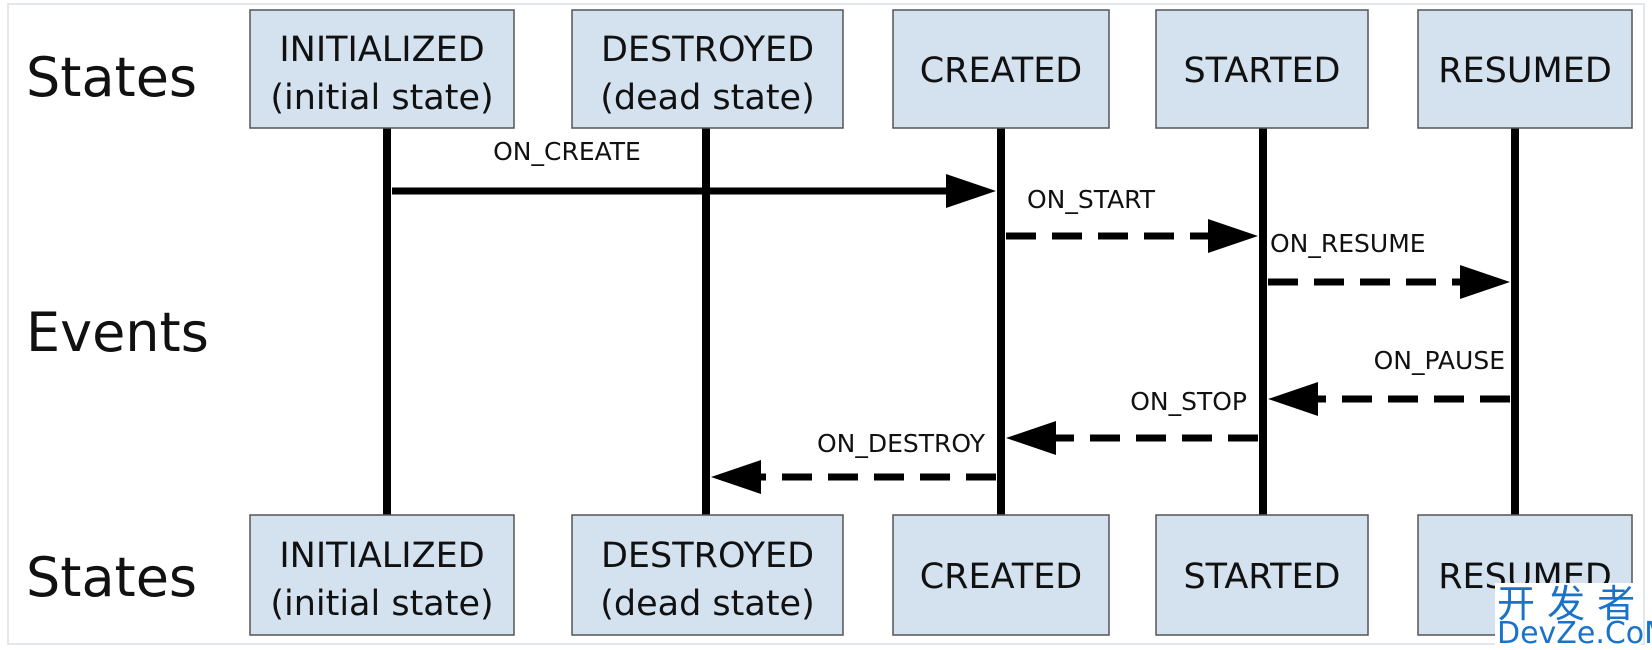  Describe the element at coordinates (567, 151) in the screenshot. I see `event-label: ON_CREATE` at that location.